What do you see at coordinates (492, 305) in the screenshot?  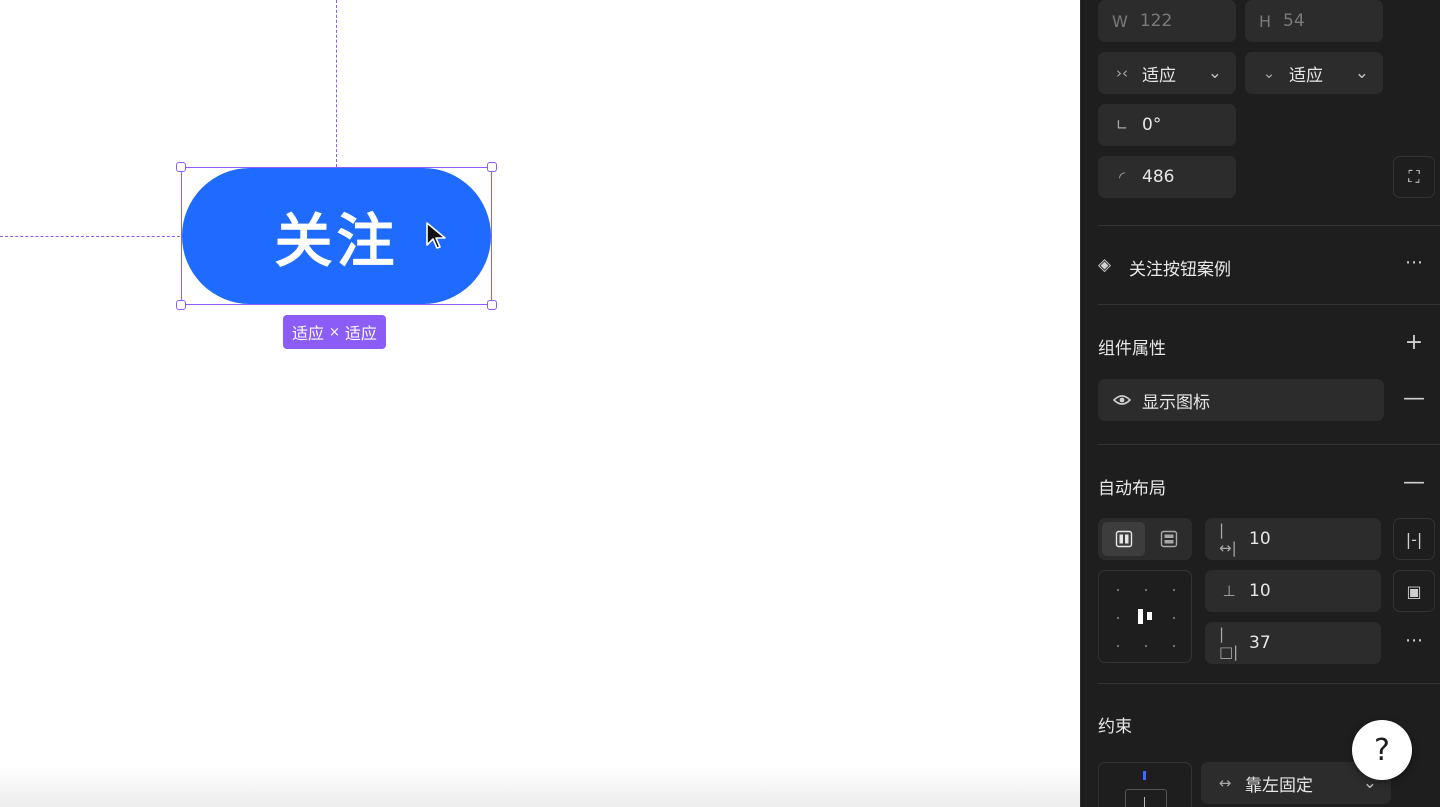 I see `resize-handle-bottom-right` at bounding box center [492, 305].